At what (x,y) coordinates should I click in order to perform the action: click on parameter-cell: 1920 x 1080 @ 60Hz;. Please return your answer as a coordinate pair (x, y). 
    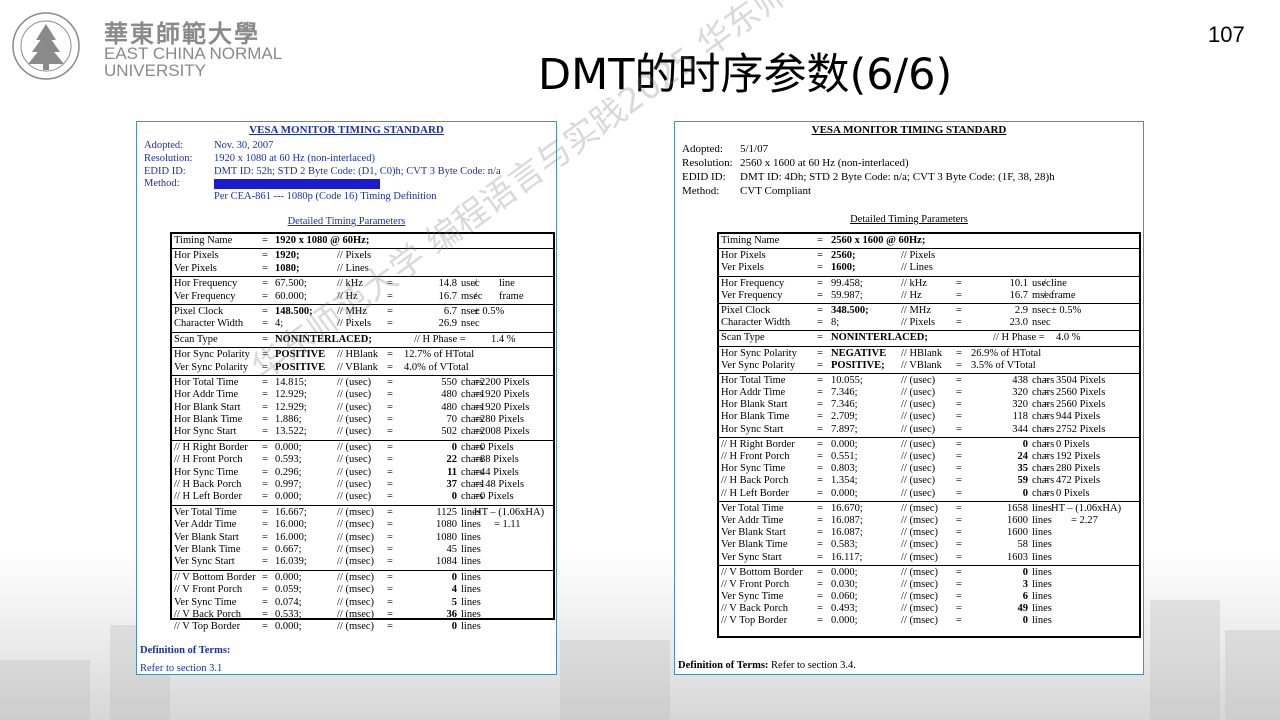
    Looking at the image, I should click on (322, 240).